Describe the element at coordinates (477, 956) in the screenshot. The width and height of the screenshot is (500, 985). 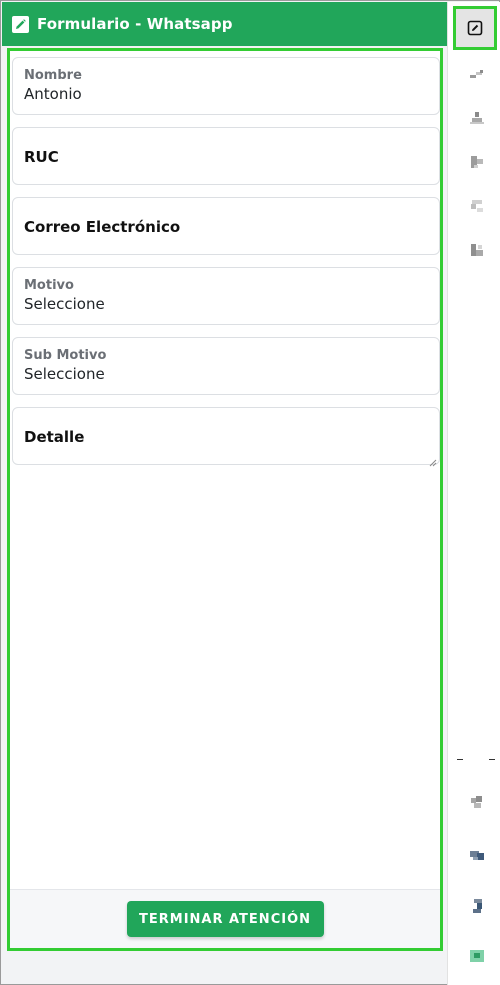
I see `image-icon` at that location.